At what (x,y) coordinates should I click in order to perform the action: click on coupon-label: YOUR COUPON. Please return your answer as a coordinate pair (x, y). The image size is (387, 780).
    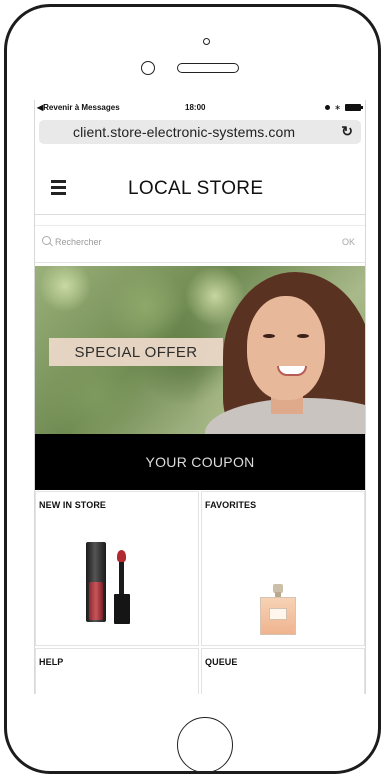
    Looking at the image, I should click on (200, 462).